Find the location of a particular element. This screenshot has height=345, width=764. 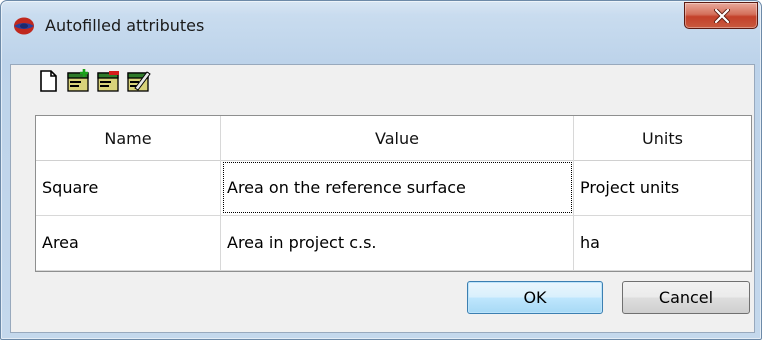

edit-record-icon is located at coordinates (139, 81).